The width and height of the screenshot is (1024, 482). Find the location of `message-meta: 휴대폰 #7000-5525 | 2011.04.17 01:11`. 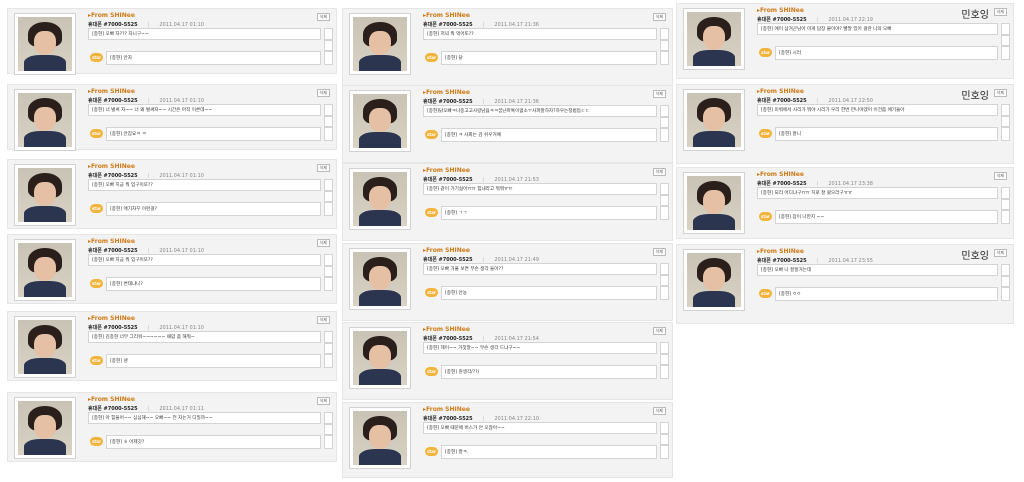

message-meta: 휴대폰 #7000-5525 | 2011.04.17 01:11 is located at coordinates (146, 408).